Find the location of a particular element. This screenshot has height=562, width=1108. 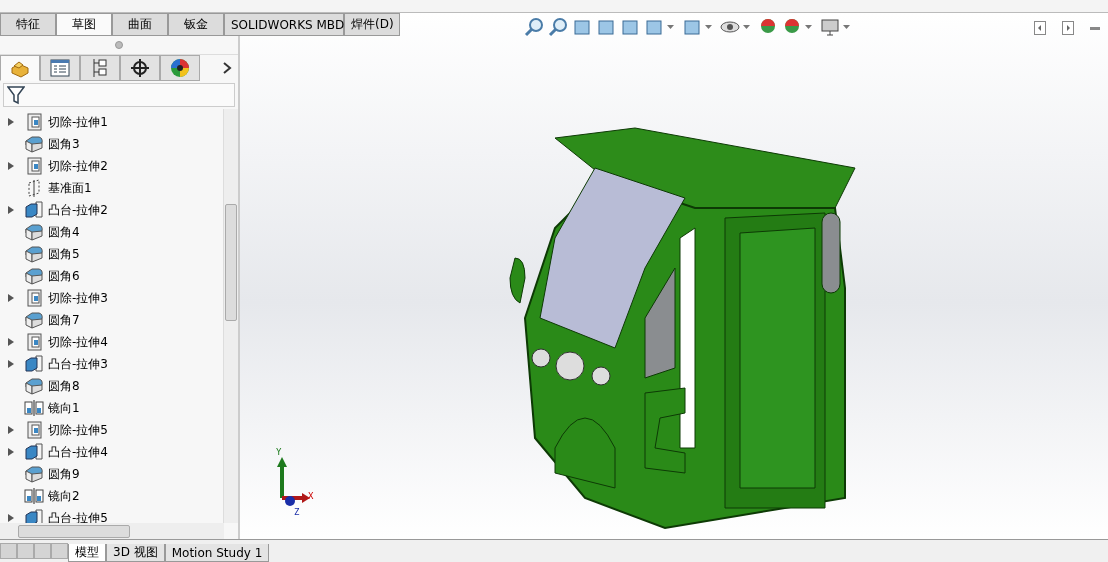

feature-tree-item: 基准面1 is located at coordinates (70, 188).